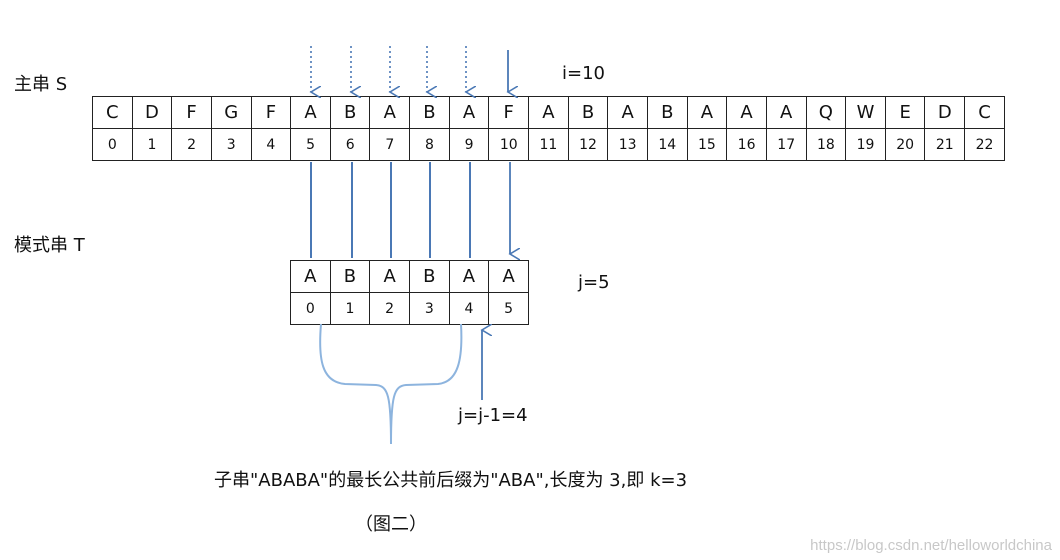  I want to click on match-connectors, so click(390, 210).